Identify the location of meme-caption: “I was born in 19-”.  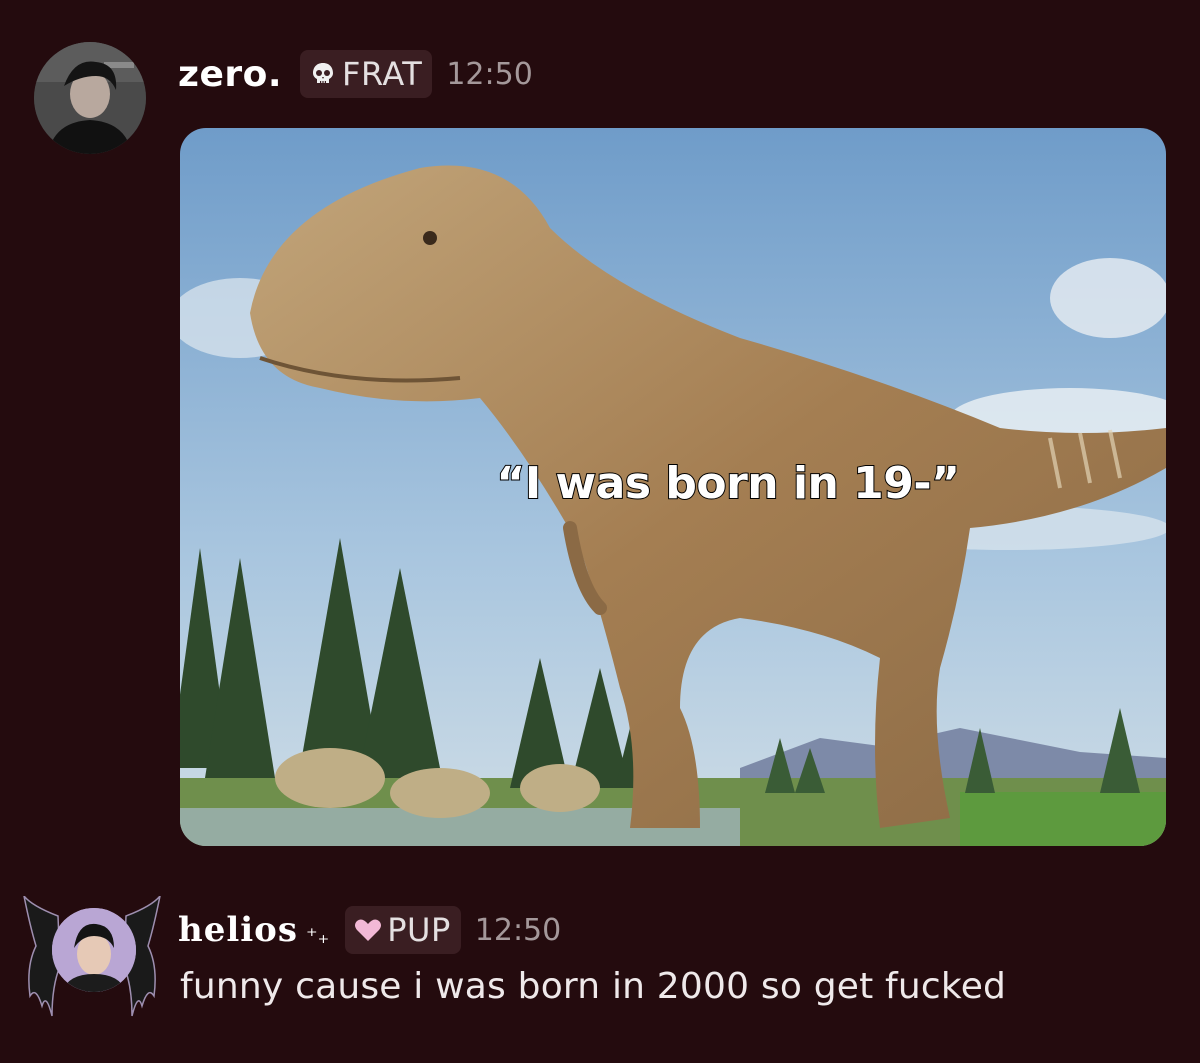
(728, 483).